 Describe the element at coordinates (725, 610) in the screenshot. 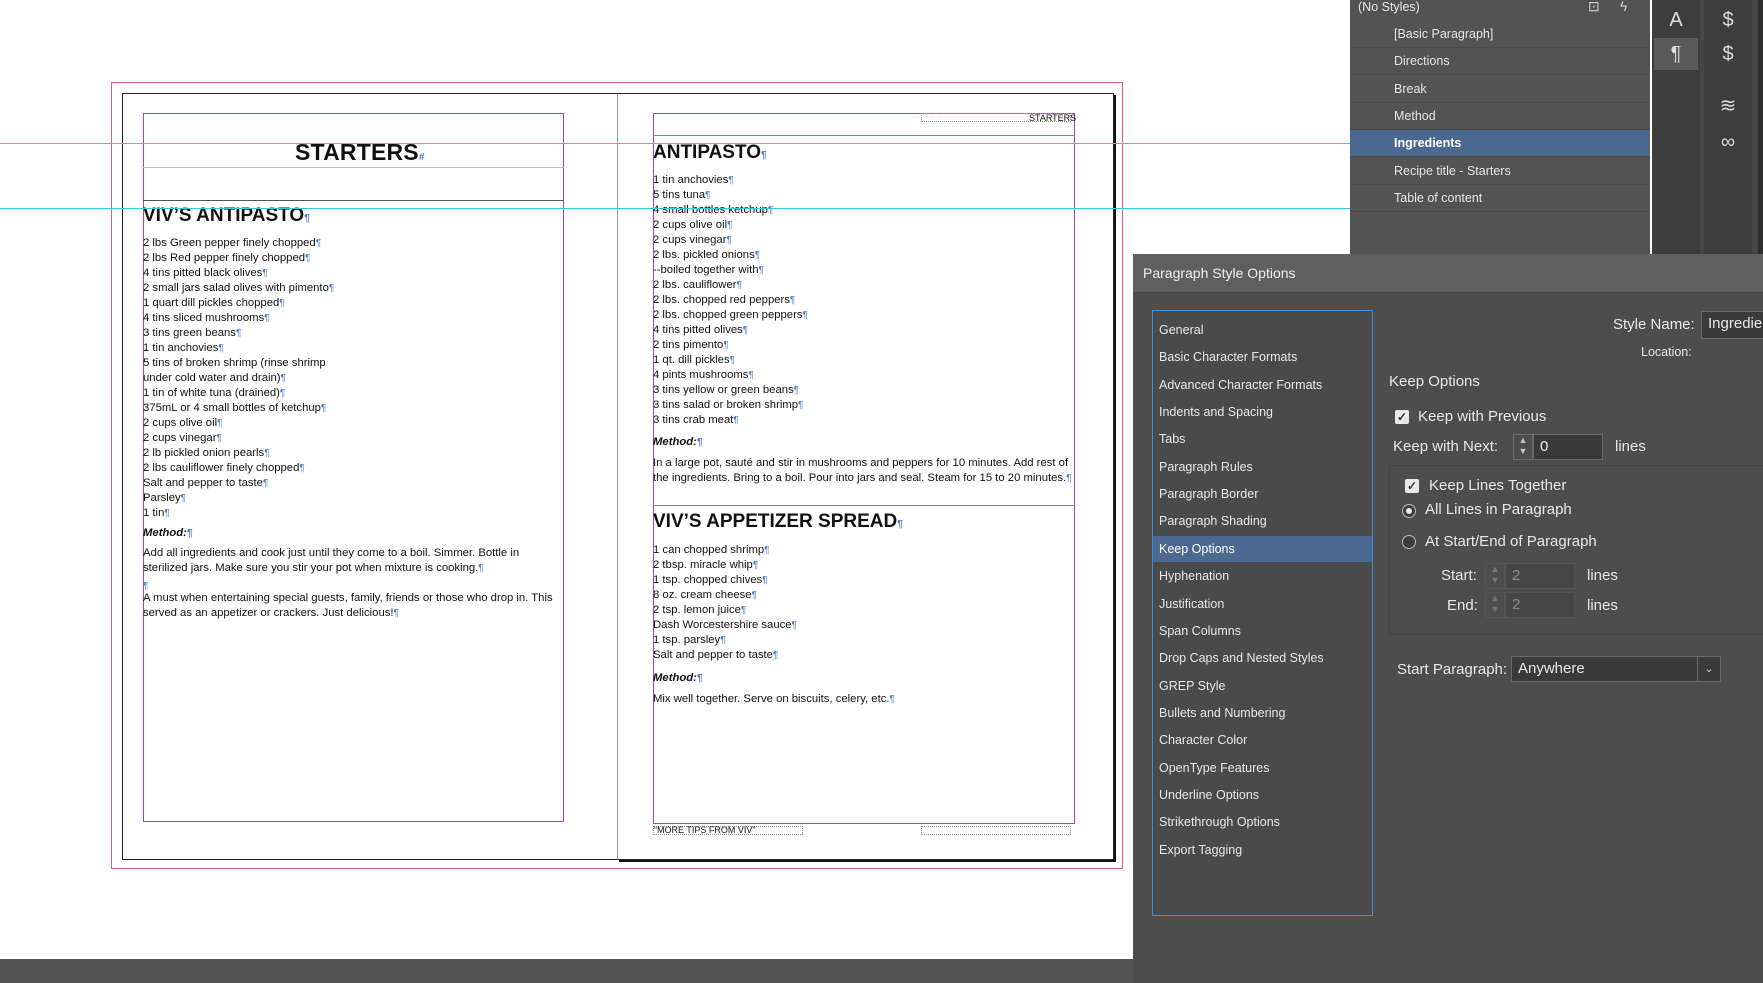

I see `ingredient-line: 2 tsp. lemon juice¶` at that location.